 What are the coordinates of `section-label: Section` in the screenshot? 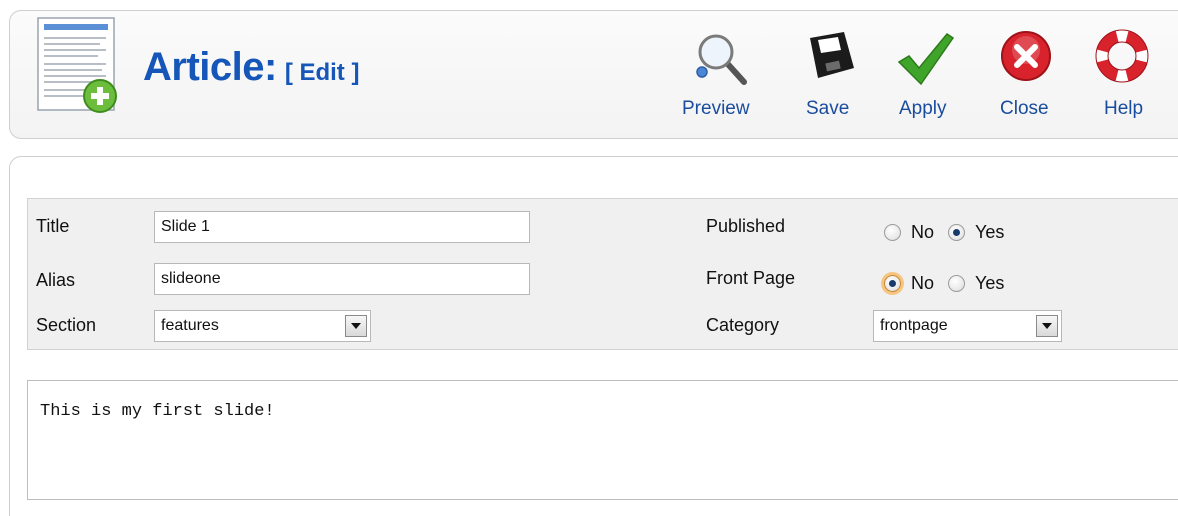 It's located at (66, 325).